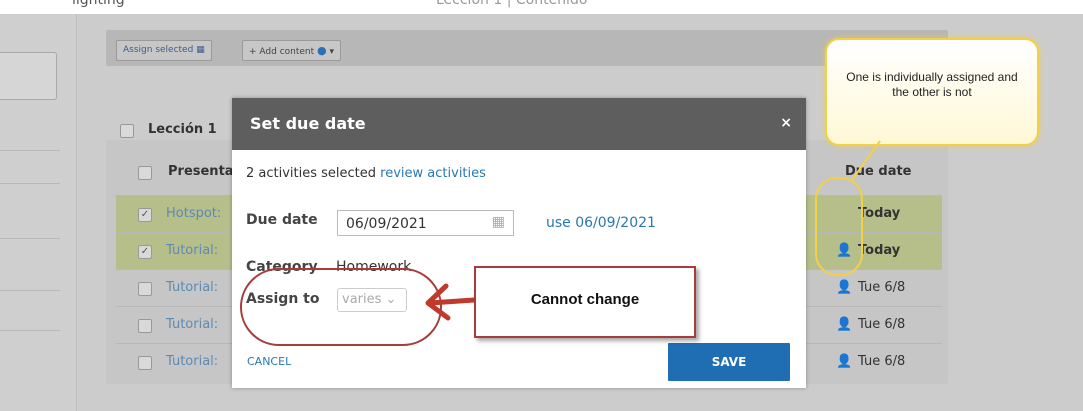  What do you see at coordinates (866, 160) in the screenshot?
I see `annotation-pointer-line` at bounding box center [866, 160].